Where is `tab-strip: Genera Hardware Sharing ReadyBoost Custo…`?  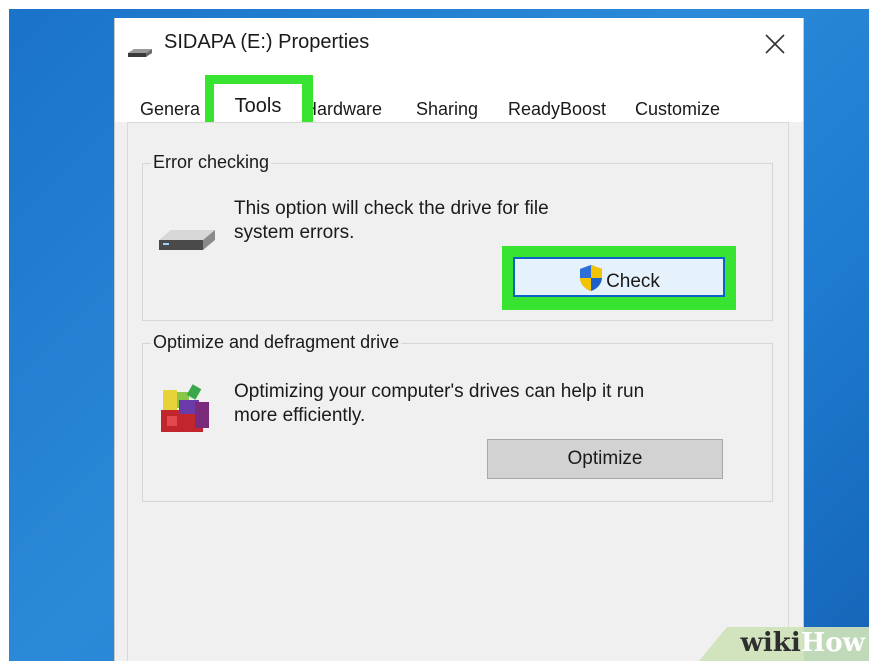
tab-strip: Genera Hardware Sharing ReadyBoost Custo… is located at coordinates (459, 107).